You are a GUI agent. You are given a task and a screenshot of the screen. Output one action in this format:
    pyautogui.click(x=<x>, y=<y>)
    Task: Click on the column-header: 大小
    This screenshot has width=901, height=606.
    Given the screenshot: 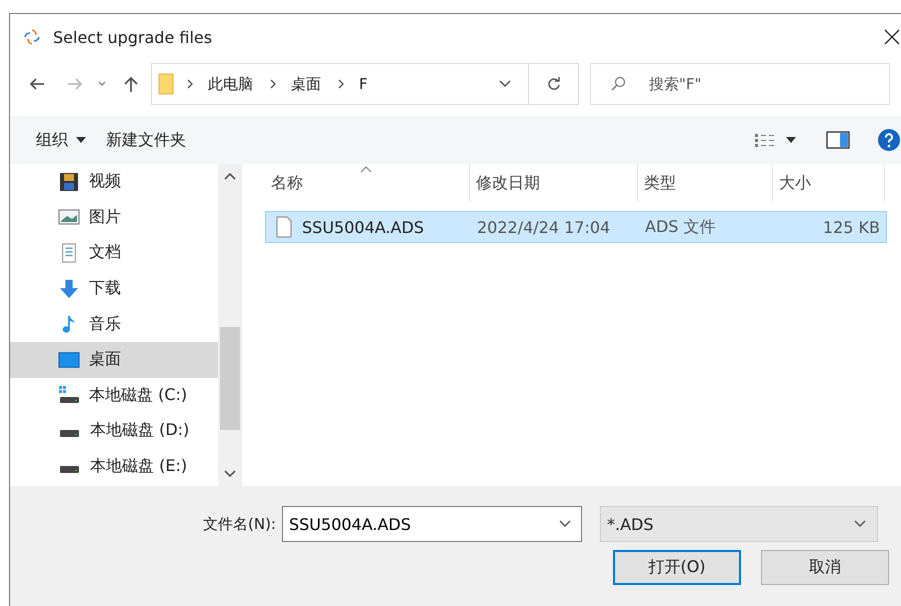 What is the action you would take?
    pyautogui.click(x=829, y=183)
    